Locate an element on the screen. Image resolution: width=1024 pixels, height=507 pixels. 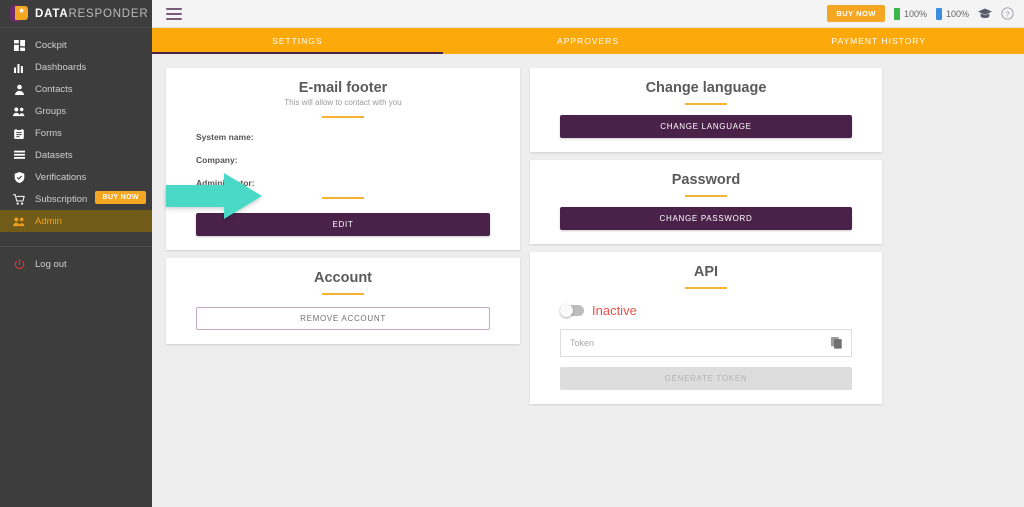
graduation-cap-icon is located at coordinates (985, 14).